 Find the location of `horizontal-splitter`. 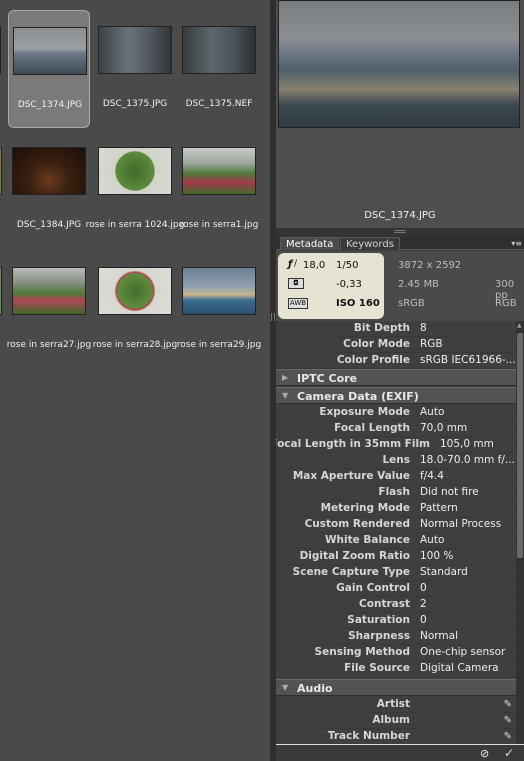

horizontal-splitter is located at coordinates (400, 232).